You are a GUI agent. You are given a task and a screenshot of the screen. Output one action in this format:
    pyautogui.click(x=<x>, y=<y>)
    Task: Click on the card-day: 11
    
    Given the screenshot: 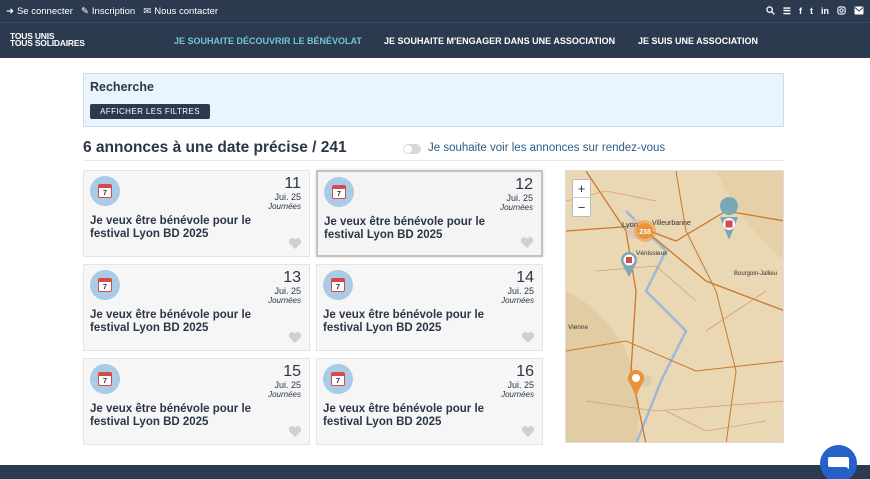 What is the action you would take?
    pyautogui.click(x=292, y=183)
    